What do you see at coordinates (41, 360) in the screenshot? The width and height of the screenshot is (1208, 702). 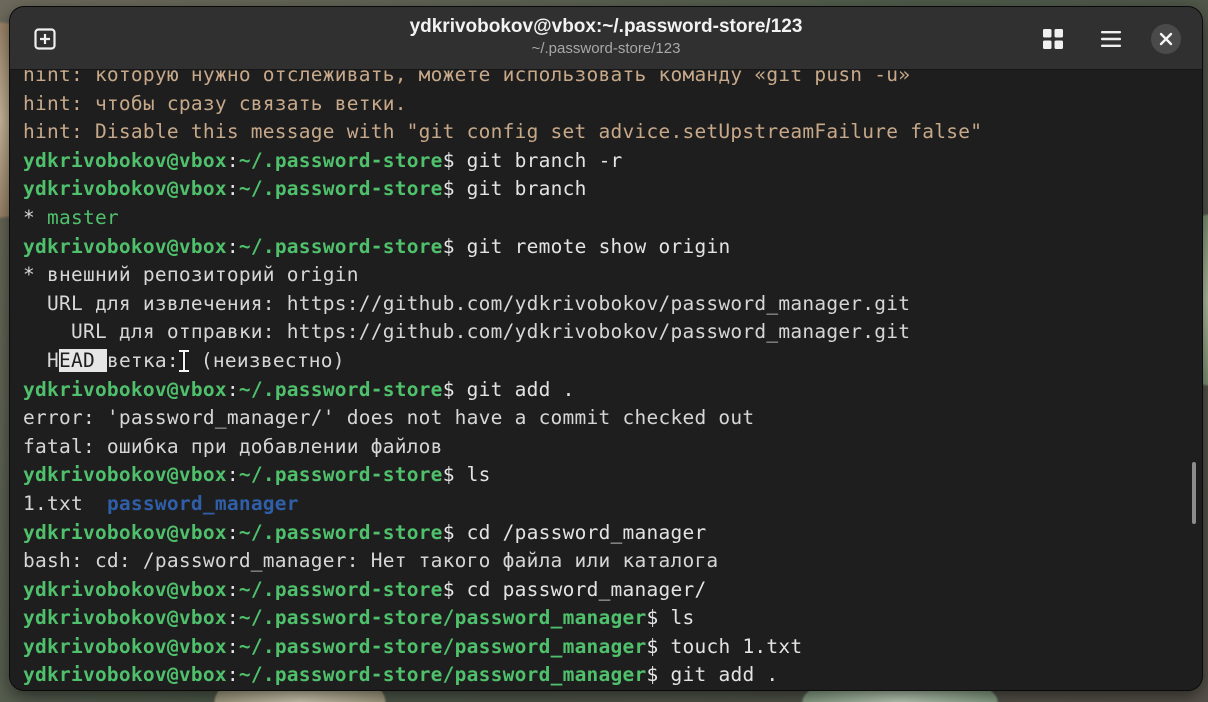 I see `output-text: H` at bounding box center [41, 360].